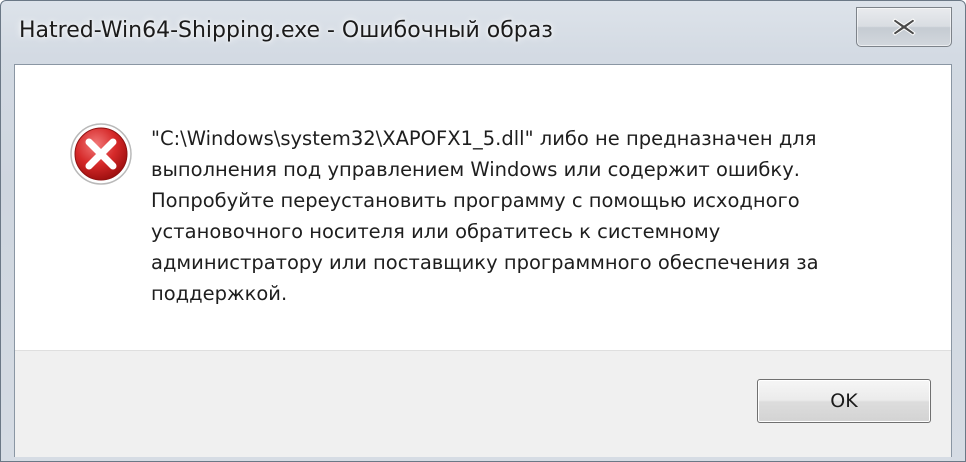 The image size is (966, 462). Describe the element at coordinates (101, 154) in the screenshot. I see `error-icon` at that location.